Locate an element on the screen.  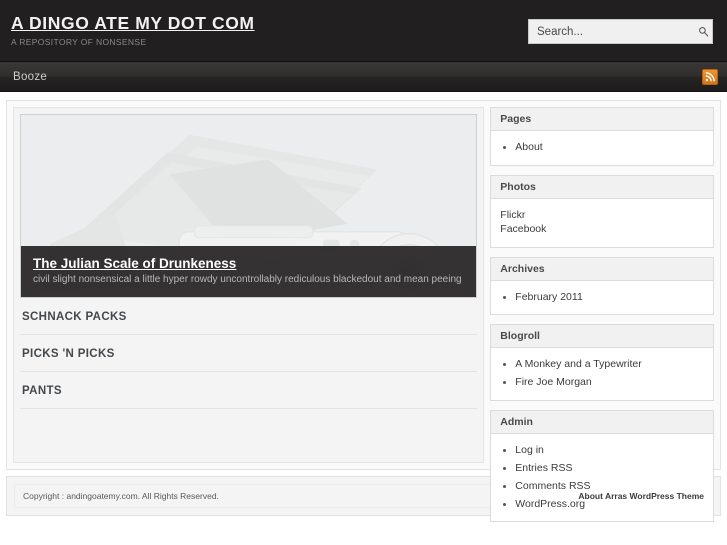
widget-body-pages: About is located at coordinates (602, 148).